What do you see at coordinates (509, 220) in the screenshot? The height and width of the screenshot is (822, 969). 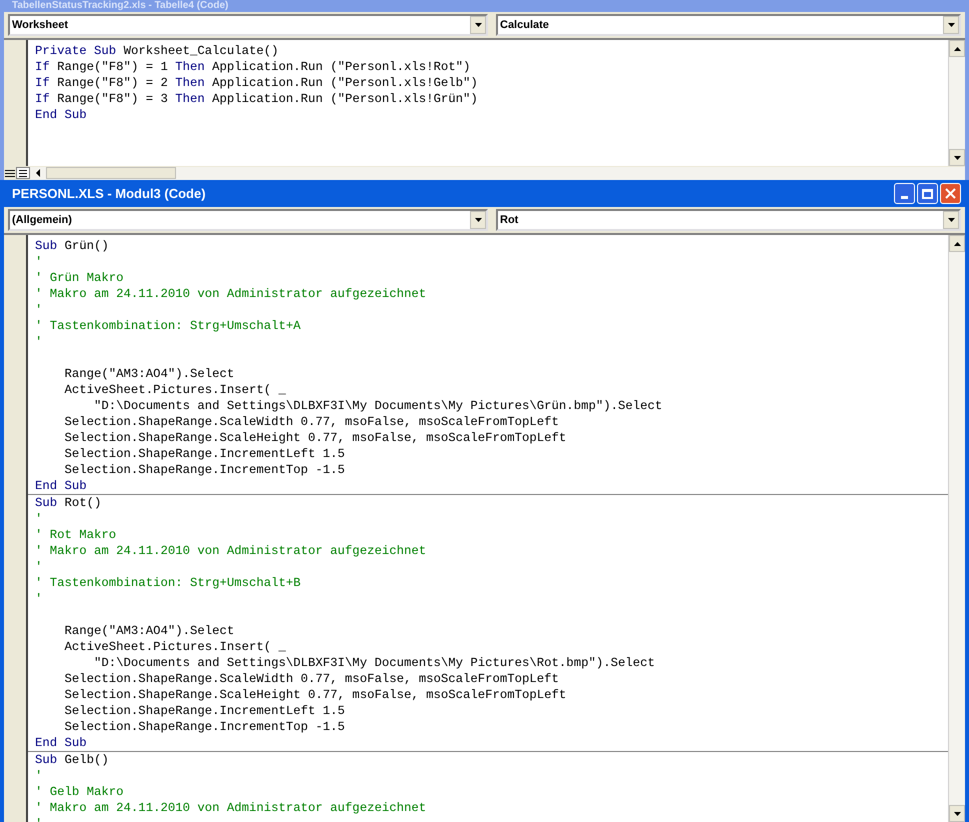 I see `dropdown-value: Rot` at bounding box center [509, 220].